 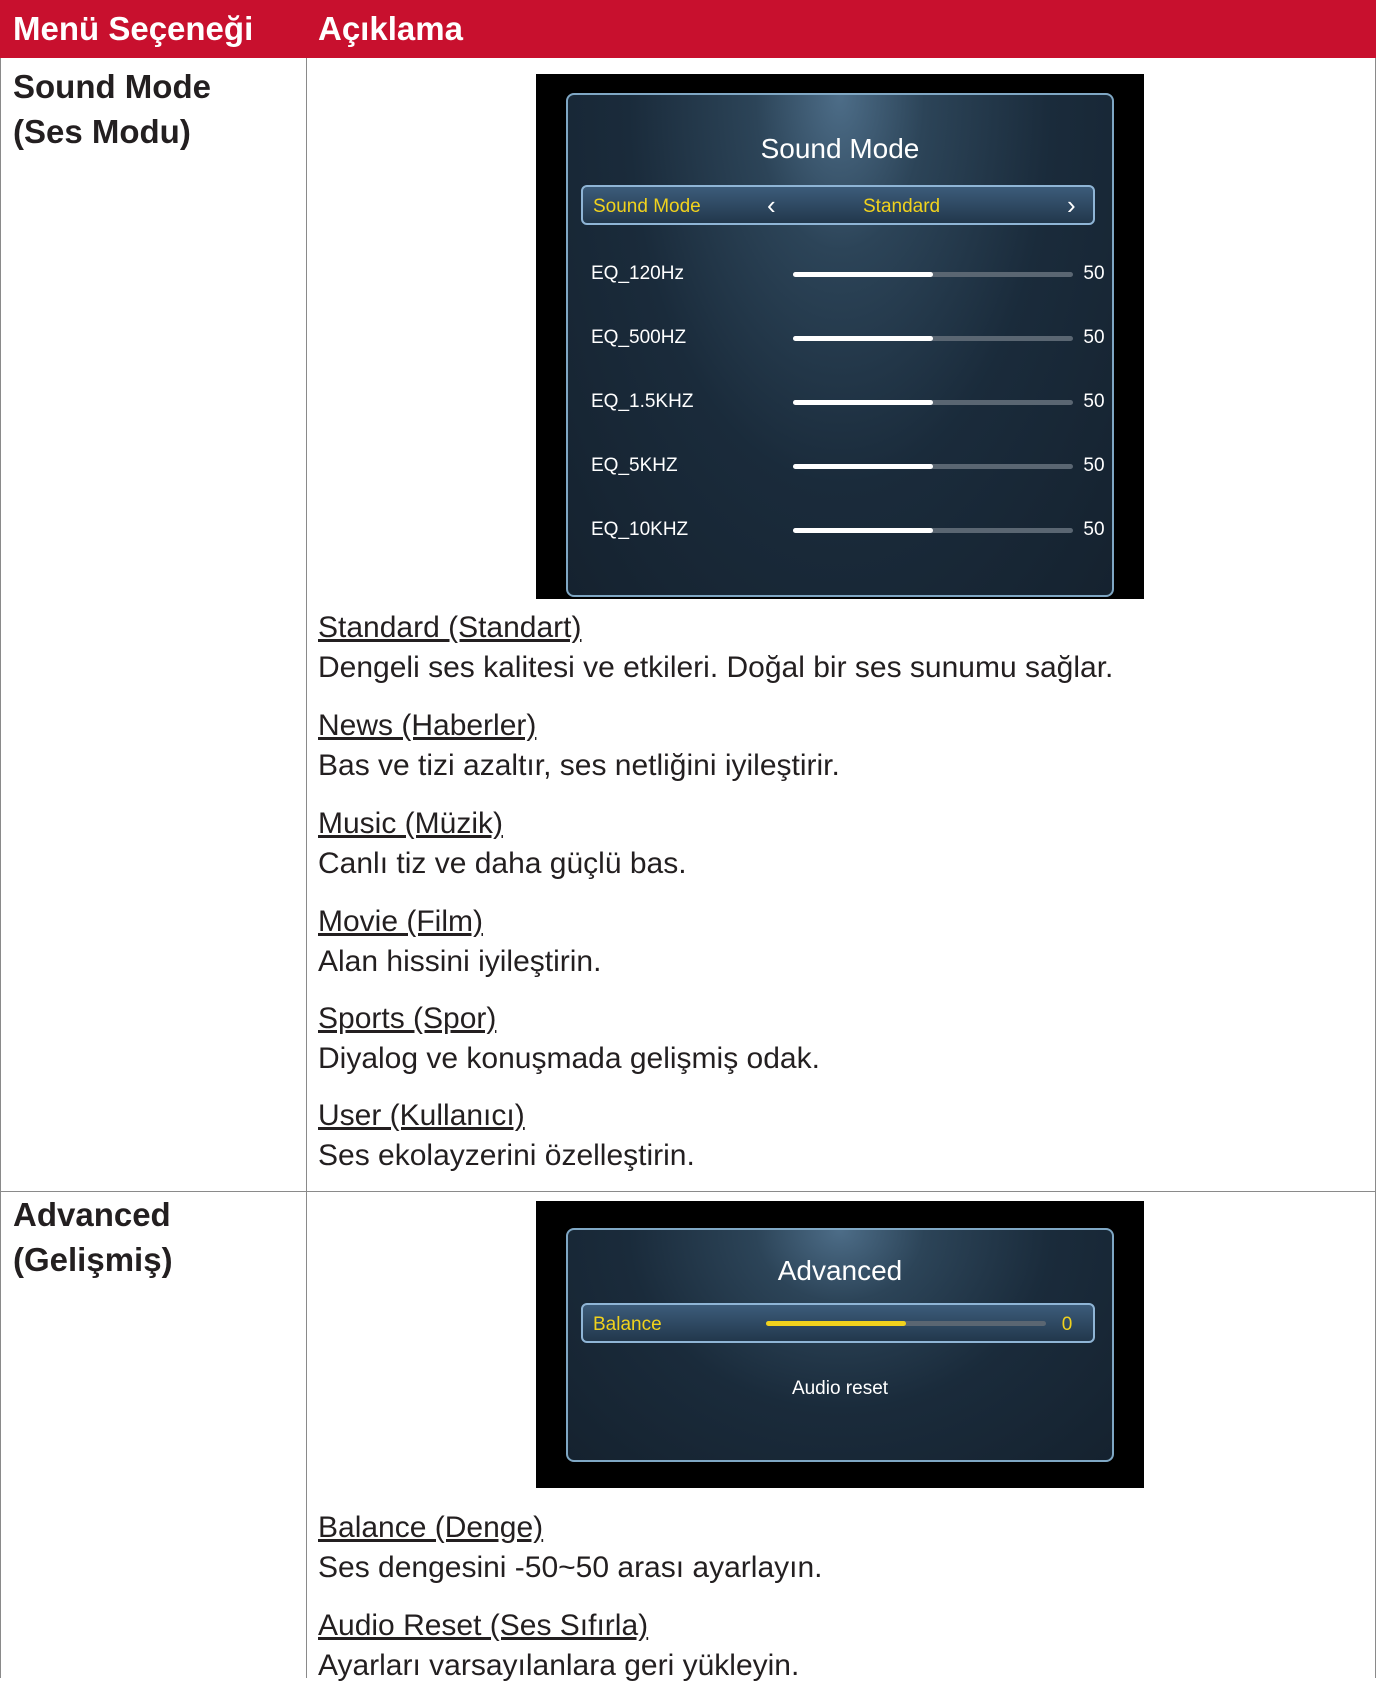 What do you see at coordinates (407, 1018) in the screenshot?
I see `entry-title: Sports (Spor)` at bounding box center [407, 1018].